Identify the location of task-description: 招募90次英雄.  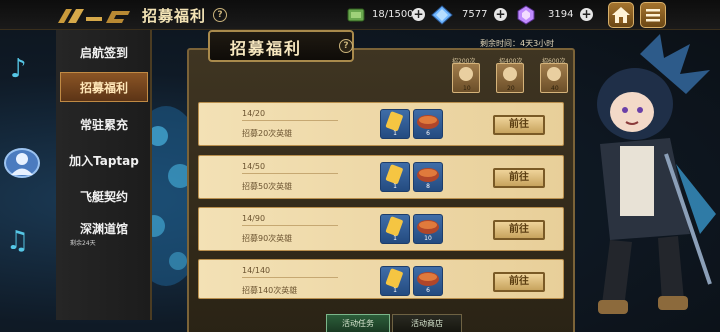
(267, 238).